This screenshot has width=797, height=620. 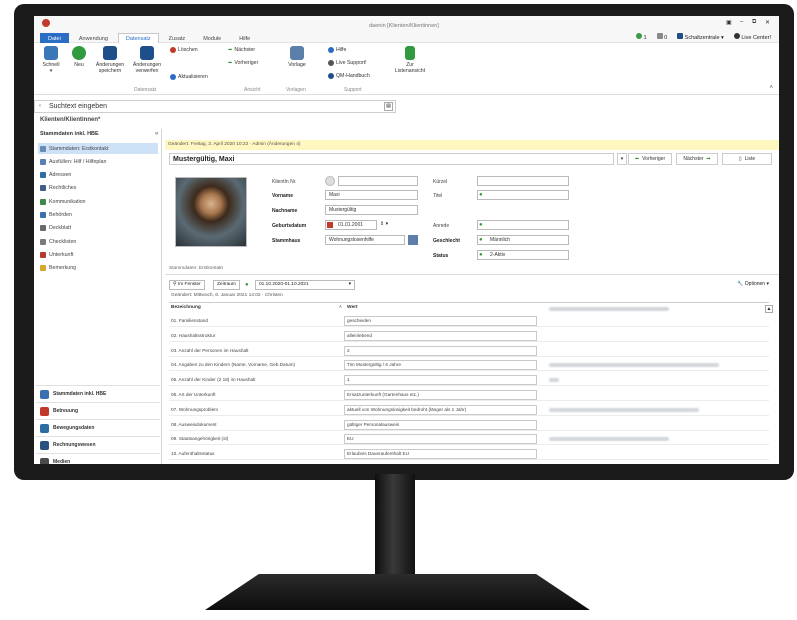 What do you see at coordinates (98, 254) in the screenshot?
I see `sidebar-item: Unterkunft` at bounding box center [98, 254].